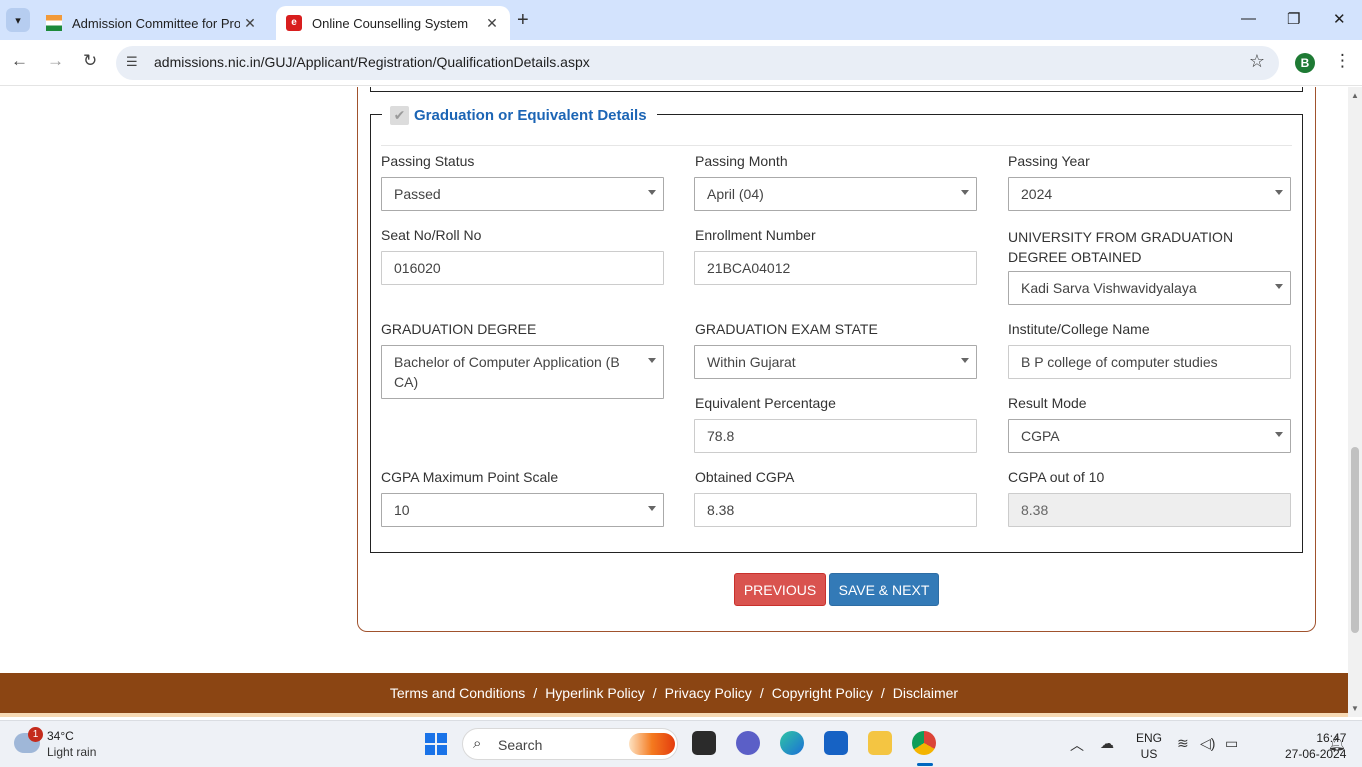 The width and height of the screenshot is (1362, 767). What do you see at coordinates (1056, 477) in the screenshot?
I see `cgpa-out-of-10-label: CGPA out of 10` at bounding box center [1056, 477].